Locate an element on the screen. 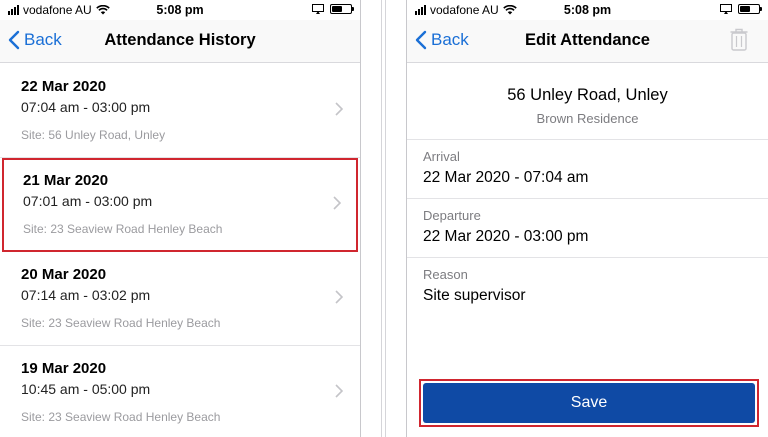 This screenshot has height=437, width=768. site-name: Brown Residence is located at coordinates (587, 118).